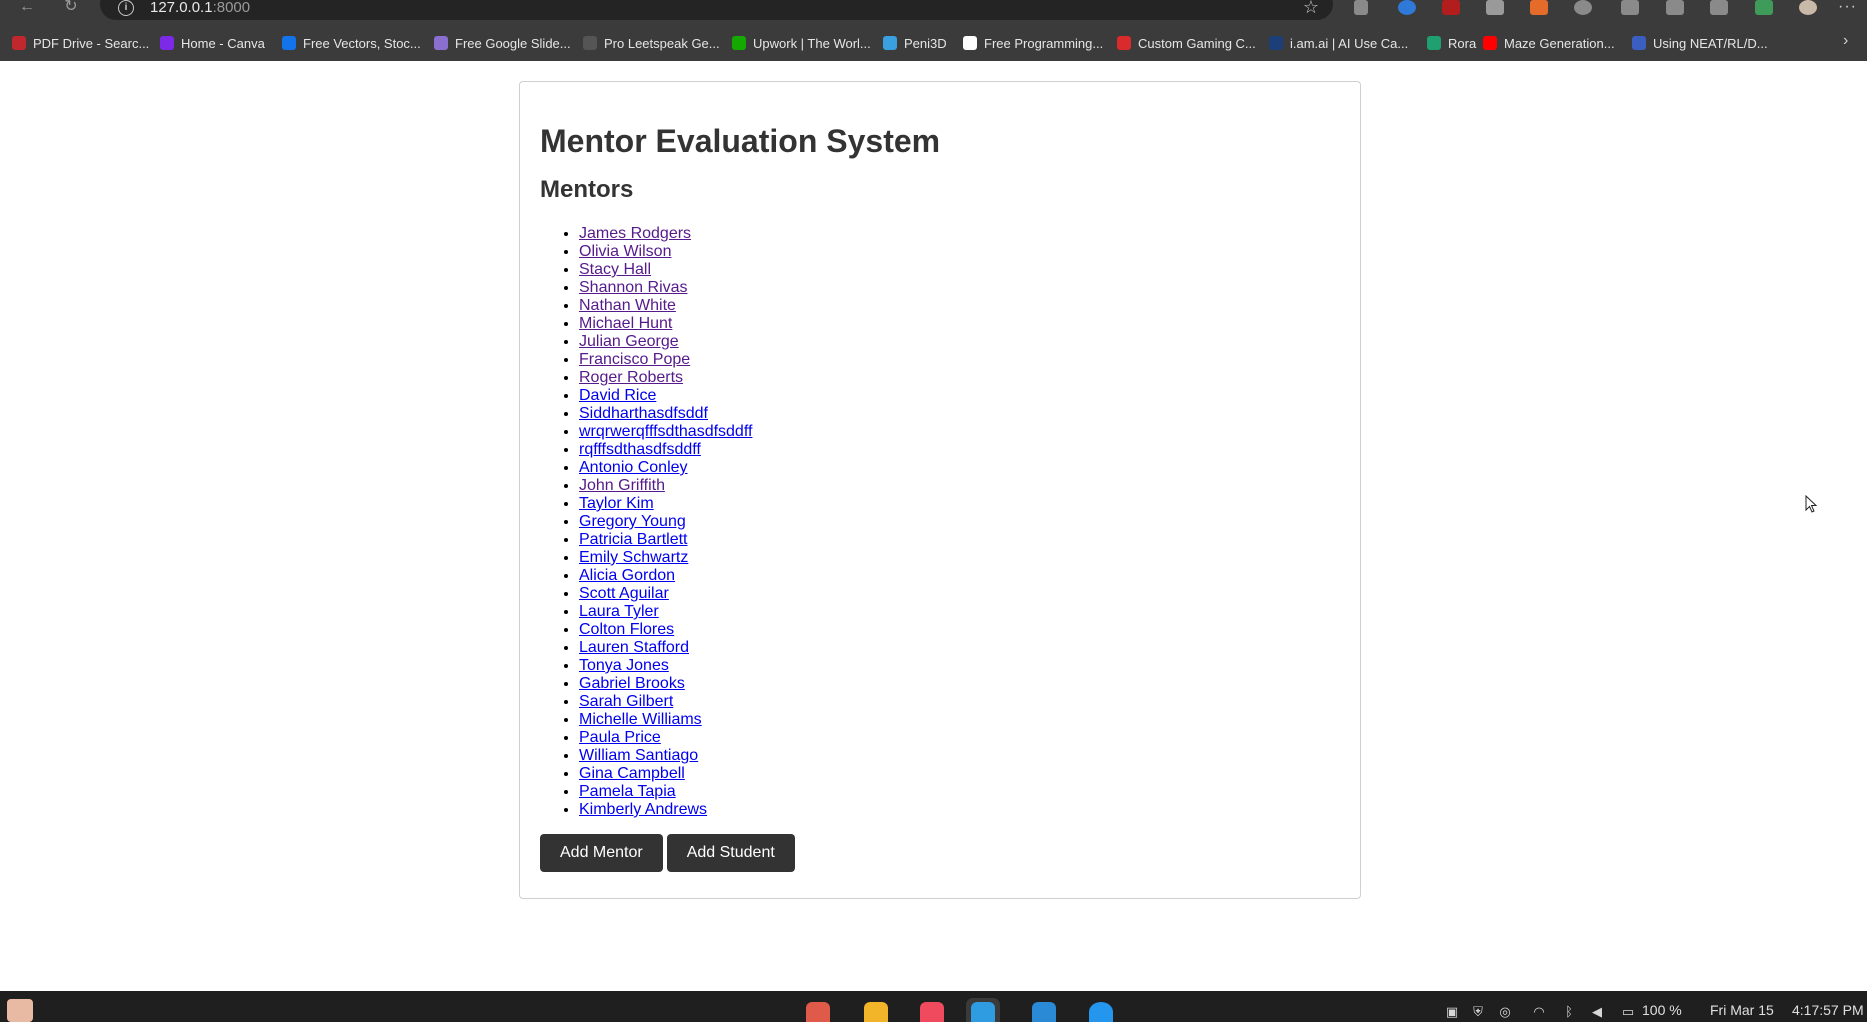 This screenshot has height=1022, width=1867. I want to click on mentor-link: Stacy Hall, so click(615, 269).